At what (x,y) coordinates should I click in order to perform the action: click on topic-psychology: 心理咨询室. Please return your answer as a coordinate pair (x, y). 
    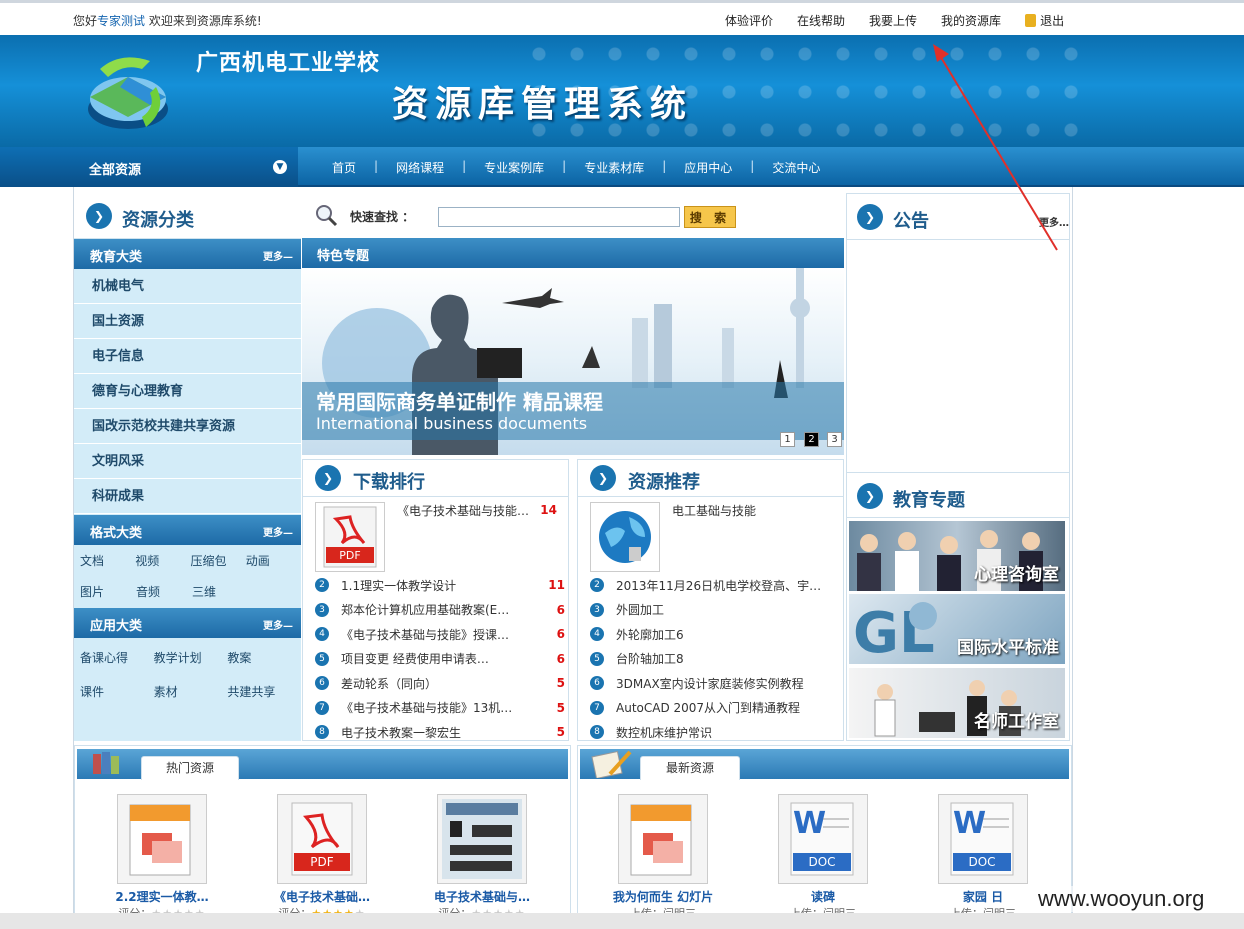
    Looking at the image, I should click on (957, 556).